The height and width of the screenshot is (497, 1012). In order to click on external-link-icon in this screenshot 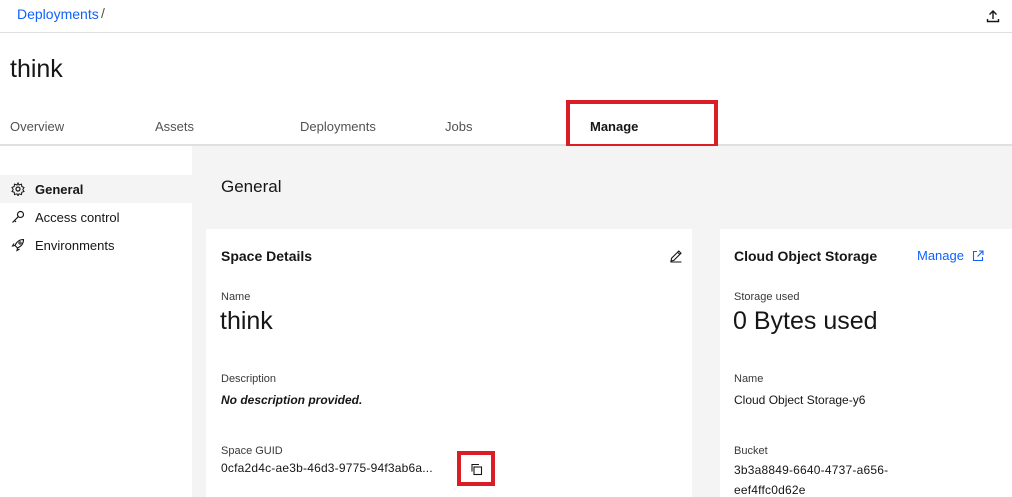, I will do `click(978, 255)`.